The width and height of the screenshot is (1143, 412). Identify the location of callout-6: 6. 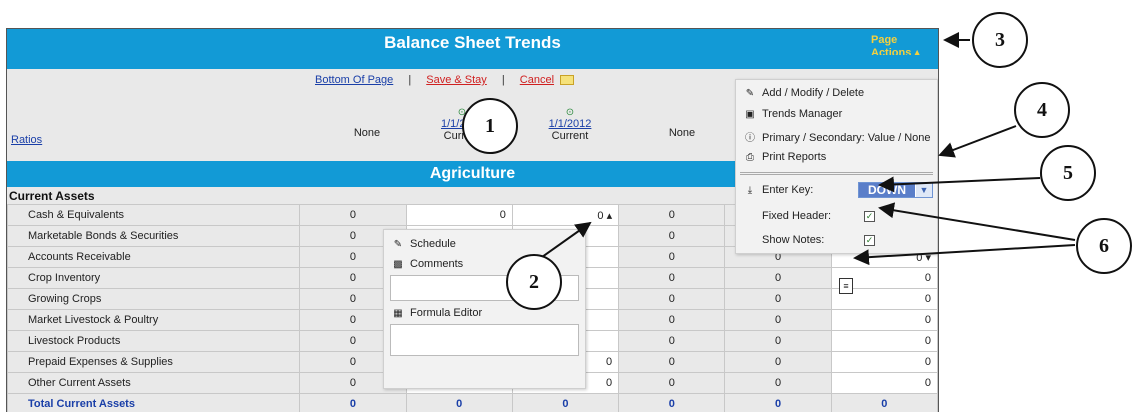
(1104, 246).